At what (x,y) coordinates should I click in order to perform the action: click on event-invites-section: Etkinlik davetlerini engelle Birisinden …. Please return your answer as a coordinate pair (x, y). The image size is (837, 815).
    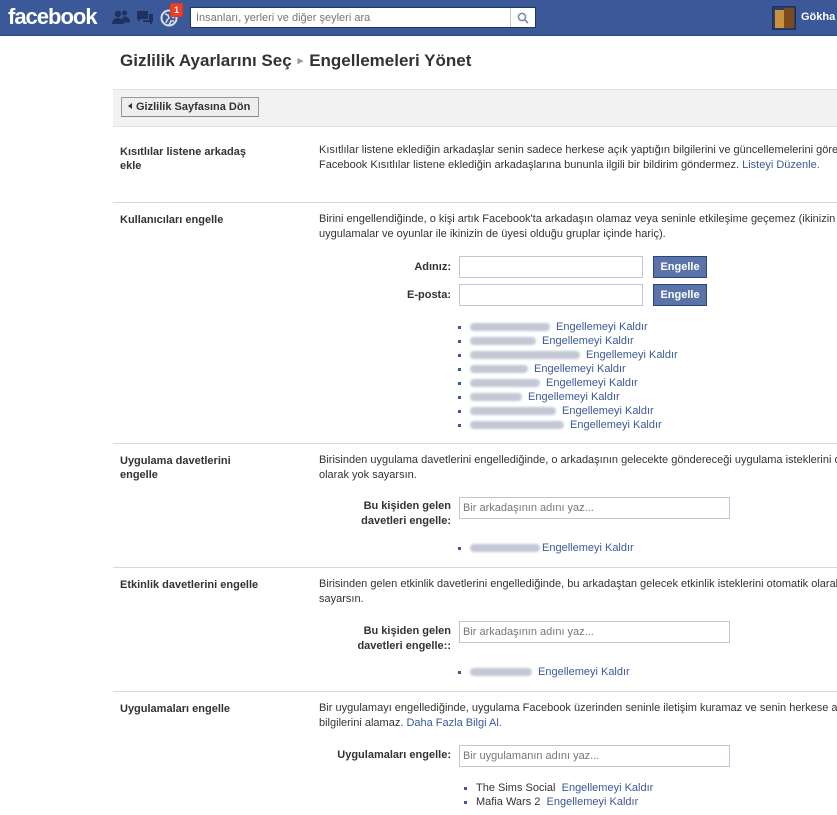
    Looking at the image, I should click on (475, 629).